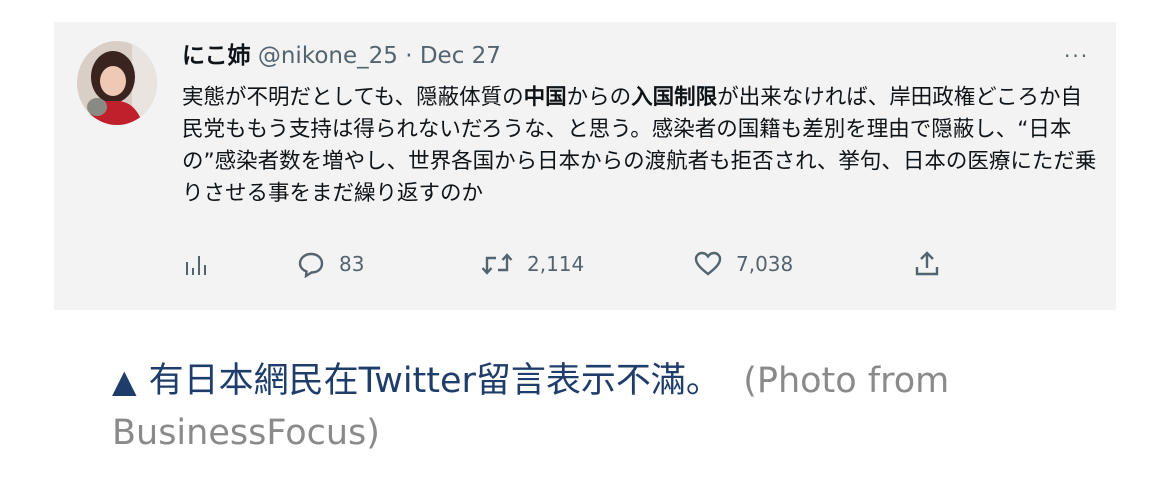 Image resolution: width=1170 pixels, height=503 pixels. Describe the element at coordinates (311, 265) in the screenshot. I see `reply-icon` at that location.